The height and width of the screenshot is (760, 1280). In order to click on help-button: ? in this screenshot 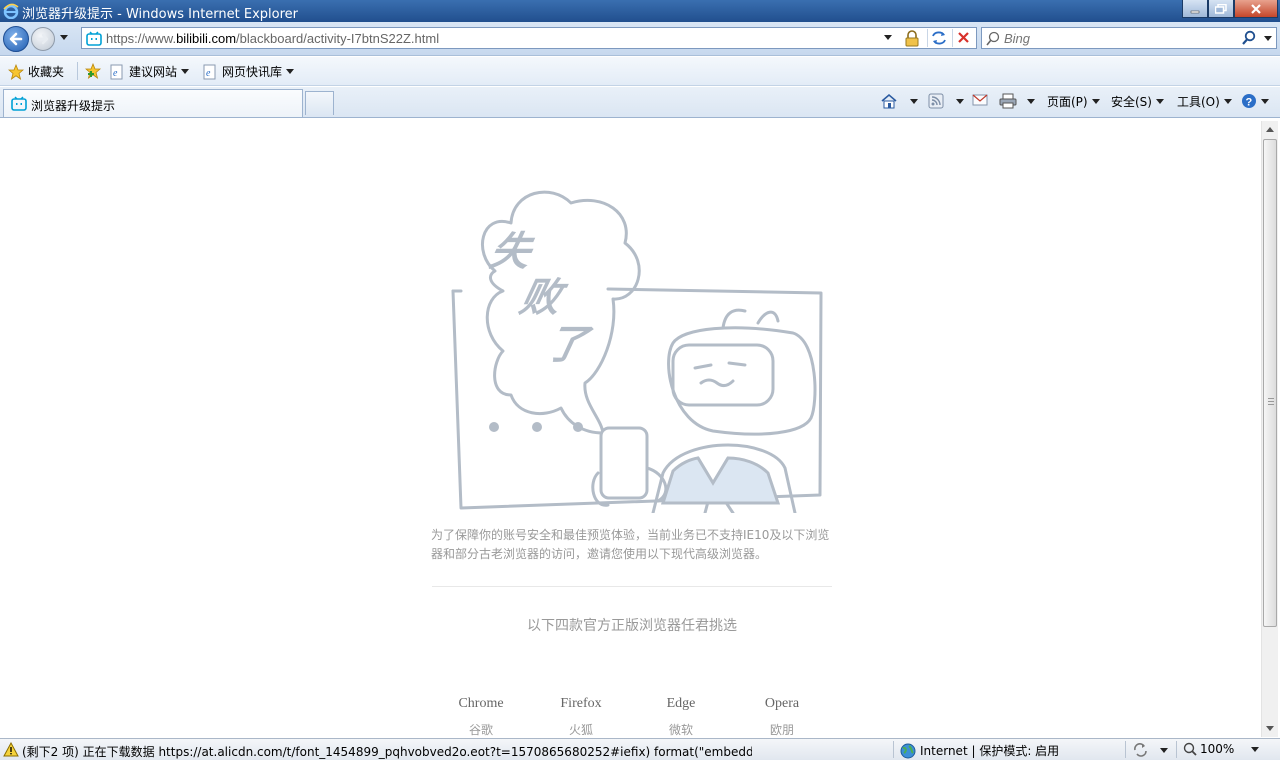, I will do `click(1255, 101)`.